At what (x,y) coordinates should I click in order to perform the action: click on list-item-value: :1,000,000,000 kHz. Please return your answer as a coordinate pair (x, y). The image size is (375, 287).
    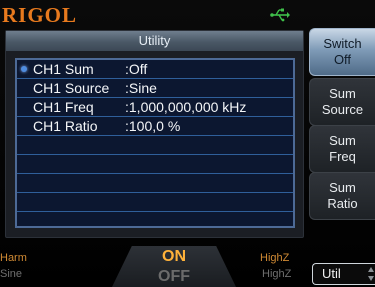
    Looking at the image, I should click on (186, 107).